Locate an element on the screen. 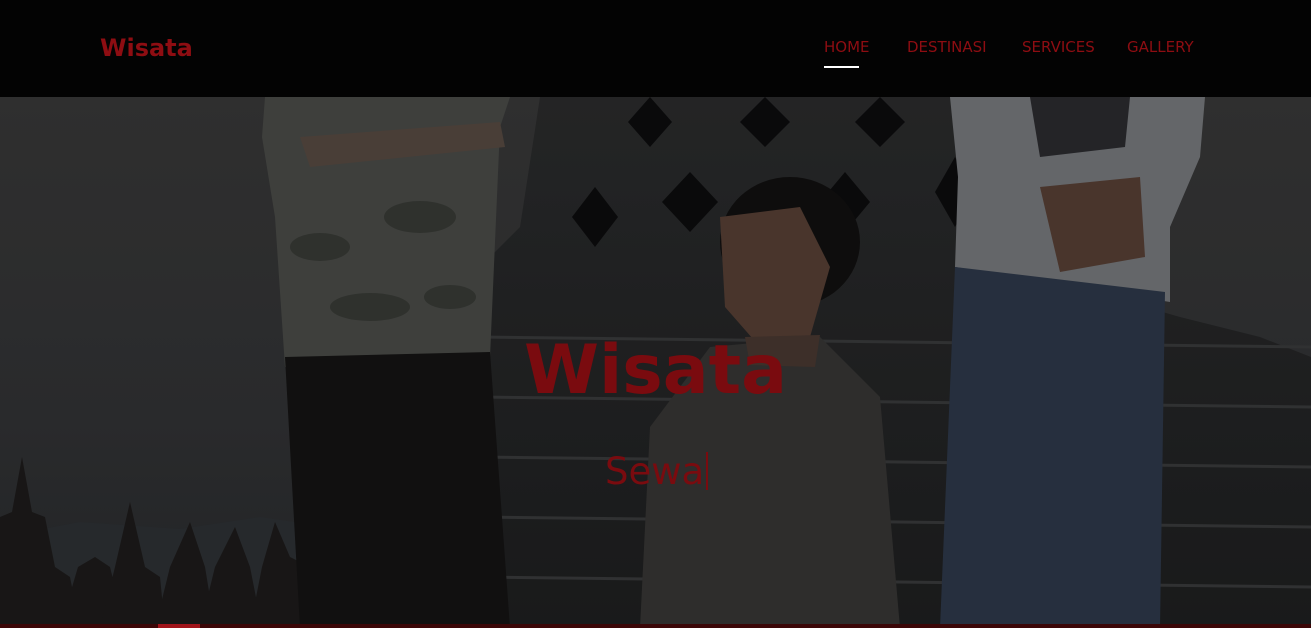 Image resolution: width=1311 pixels, height=628 pixels. nav-link-services: SERVICES is located at coordinates (1058, 47).